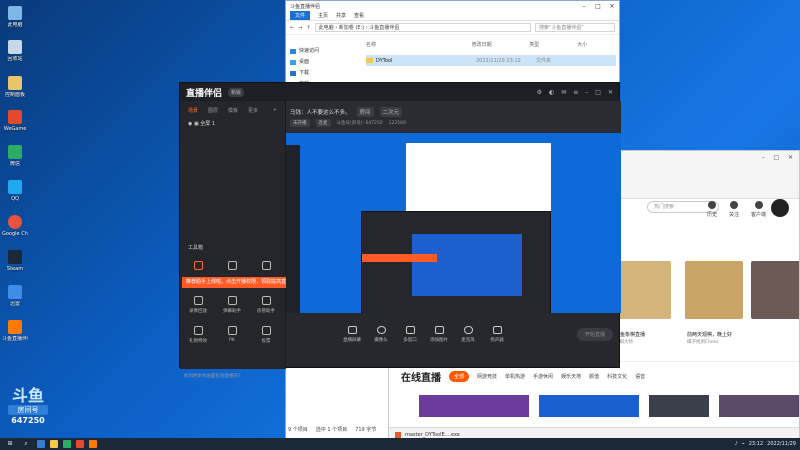 Image resolution: width=800 pixels, height=450 pixels. Describe the element at coordinates (196, 124) in the screenshot. I see `lock-icon: ▣` at that location.